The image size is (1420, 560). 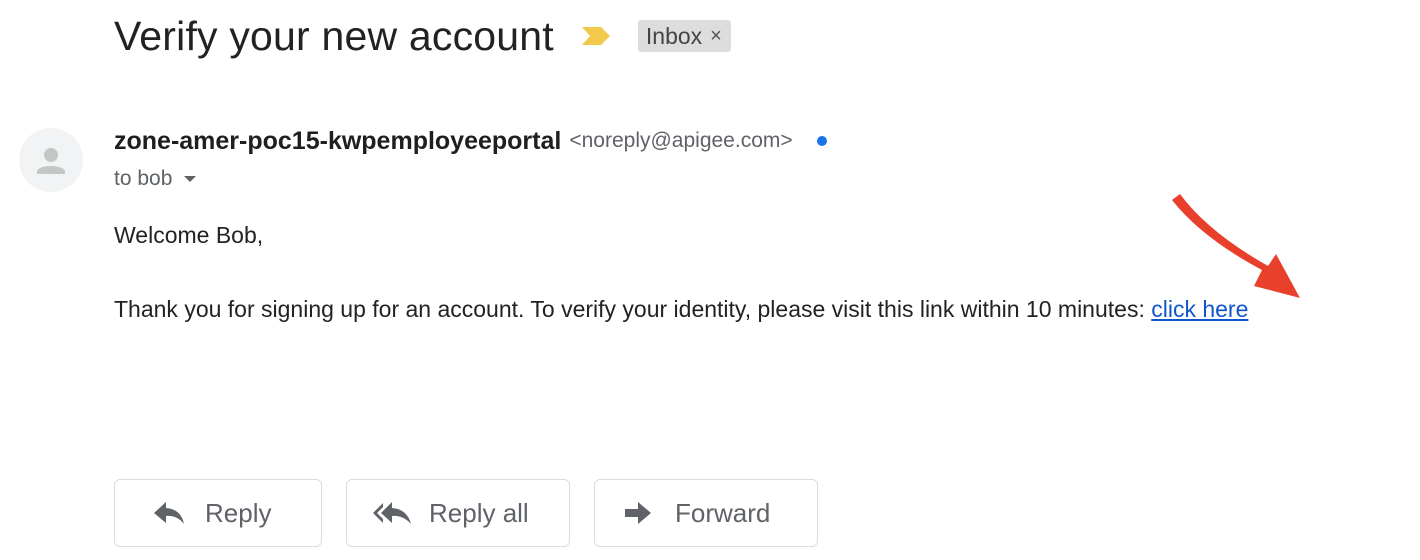 What do you see at coordinates (821, 141) in the screenshot?
I see `unread-dot` at bounding box center [821, 141].